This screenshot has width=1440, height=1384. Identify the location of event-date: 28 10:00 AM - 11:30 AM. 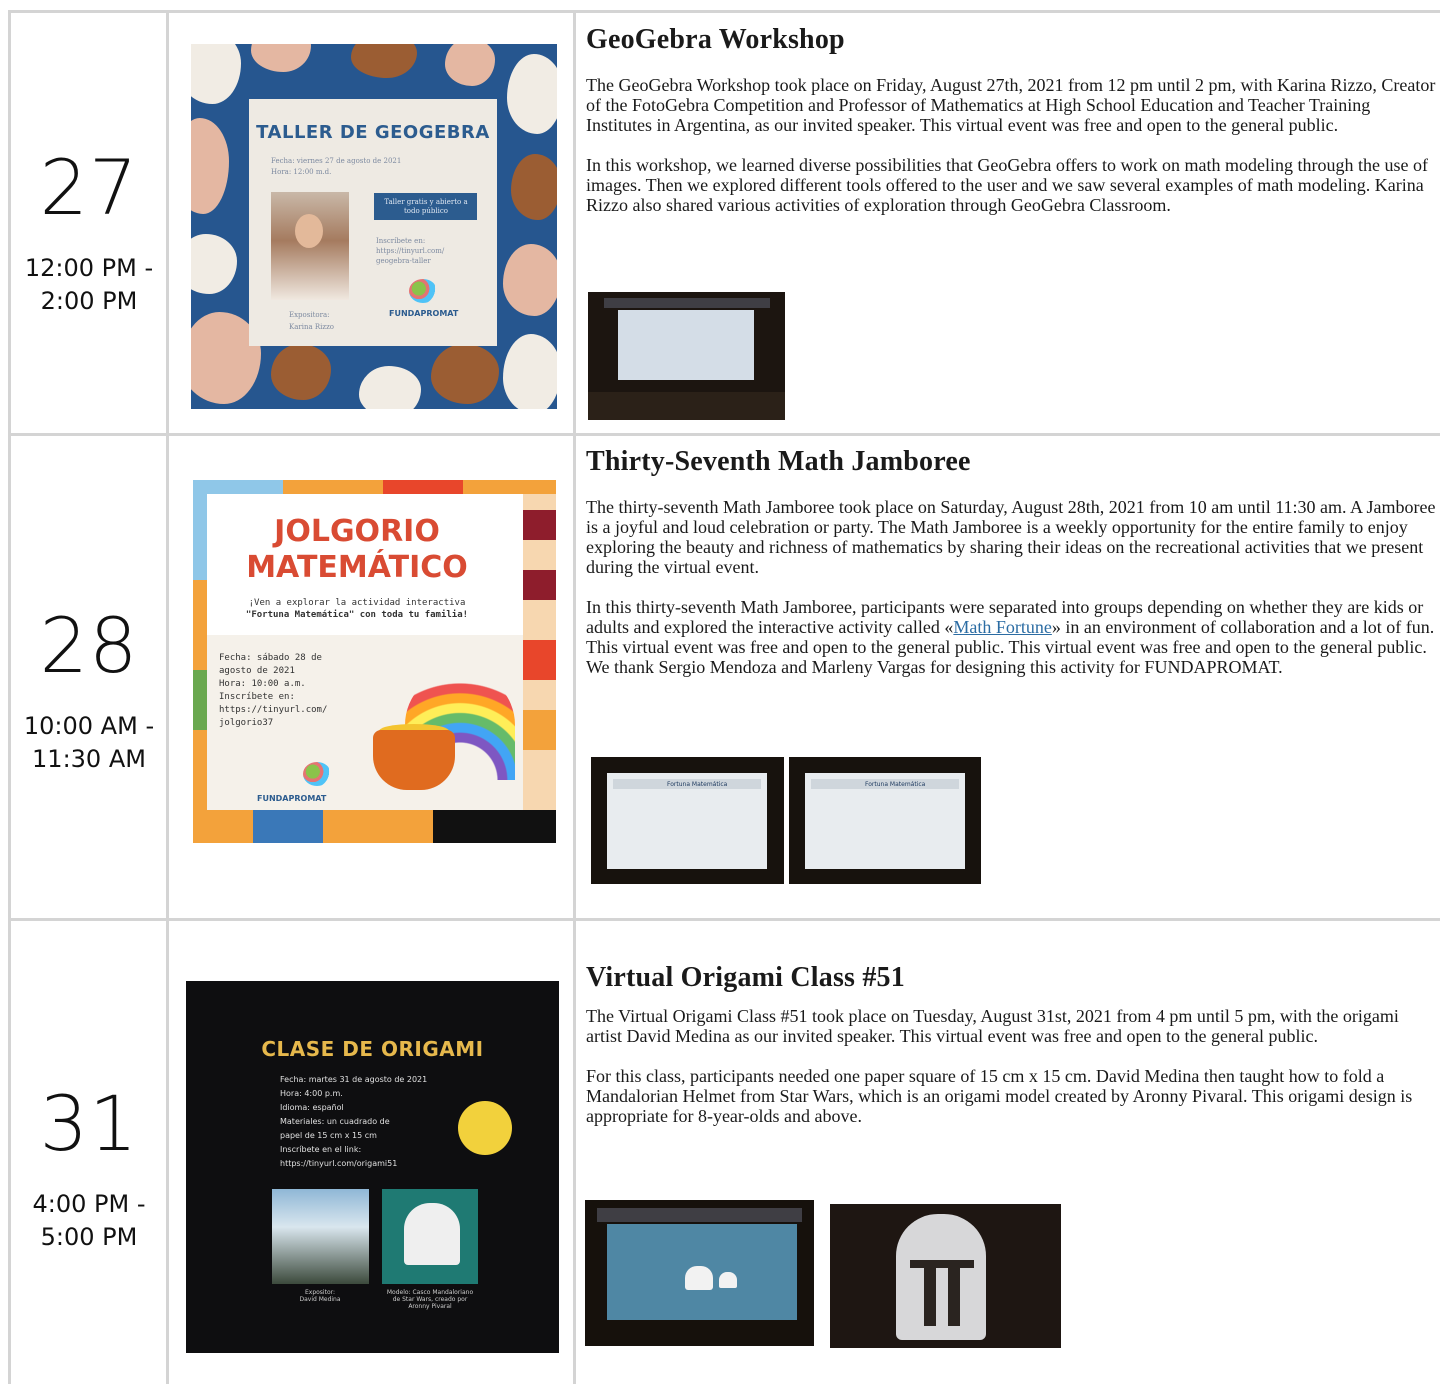
(89, 692).